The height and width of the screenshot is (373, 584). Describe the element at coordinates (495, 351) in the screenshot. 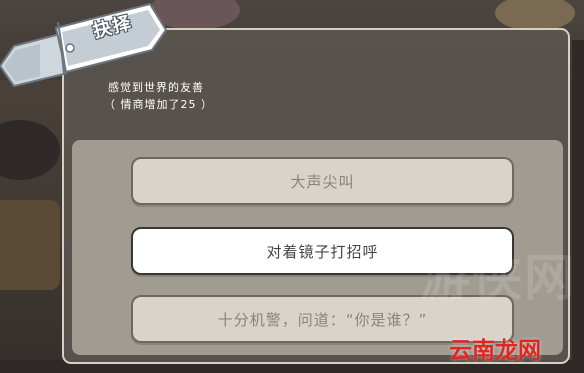

I see `watermark-logo: 云南龙网` at that location.